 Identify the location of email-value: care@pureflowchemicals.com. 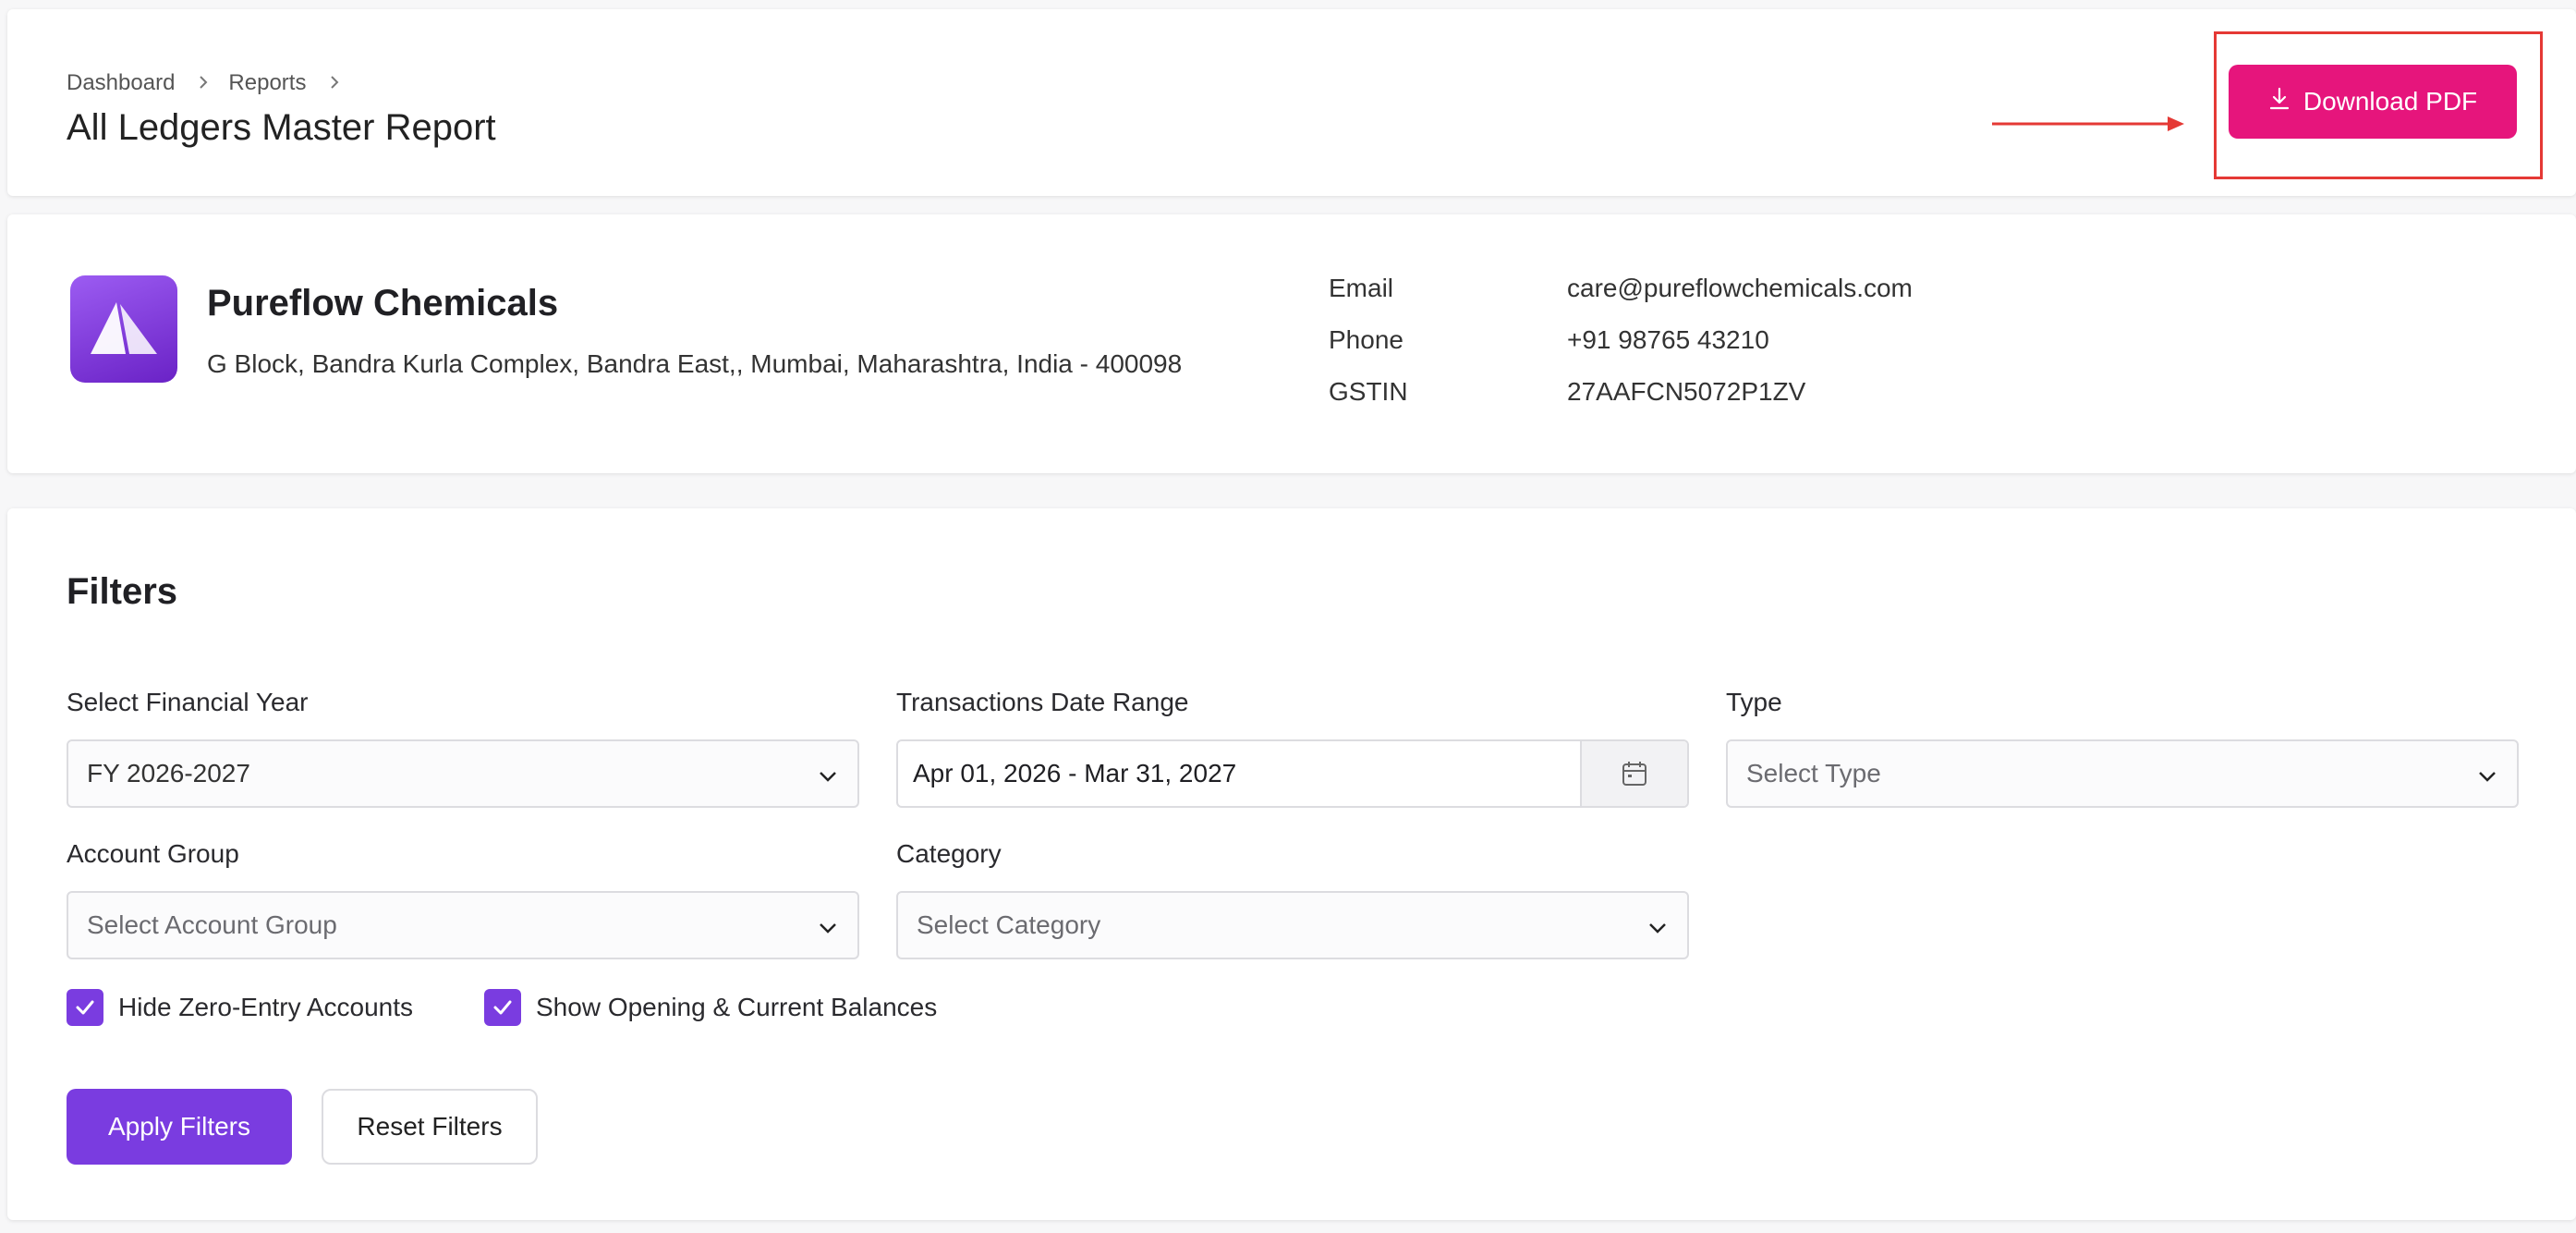
(1740, 288).